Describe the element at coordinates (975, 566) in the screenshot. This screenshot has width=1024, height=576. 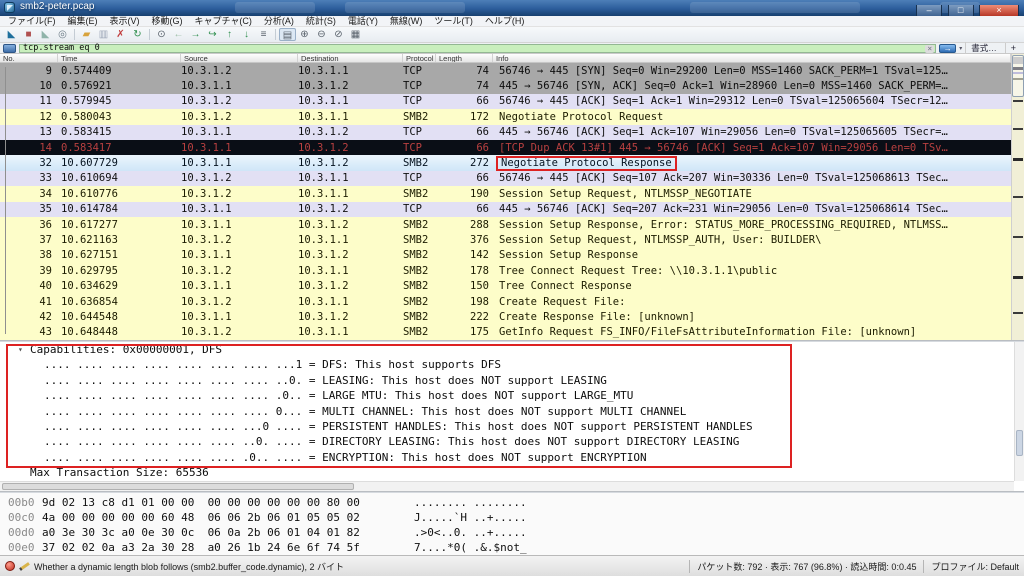
I see `profile-text: プロファイル: Default` at that location.